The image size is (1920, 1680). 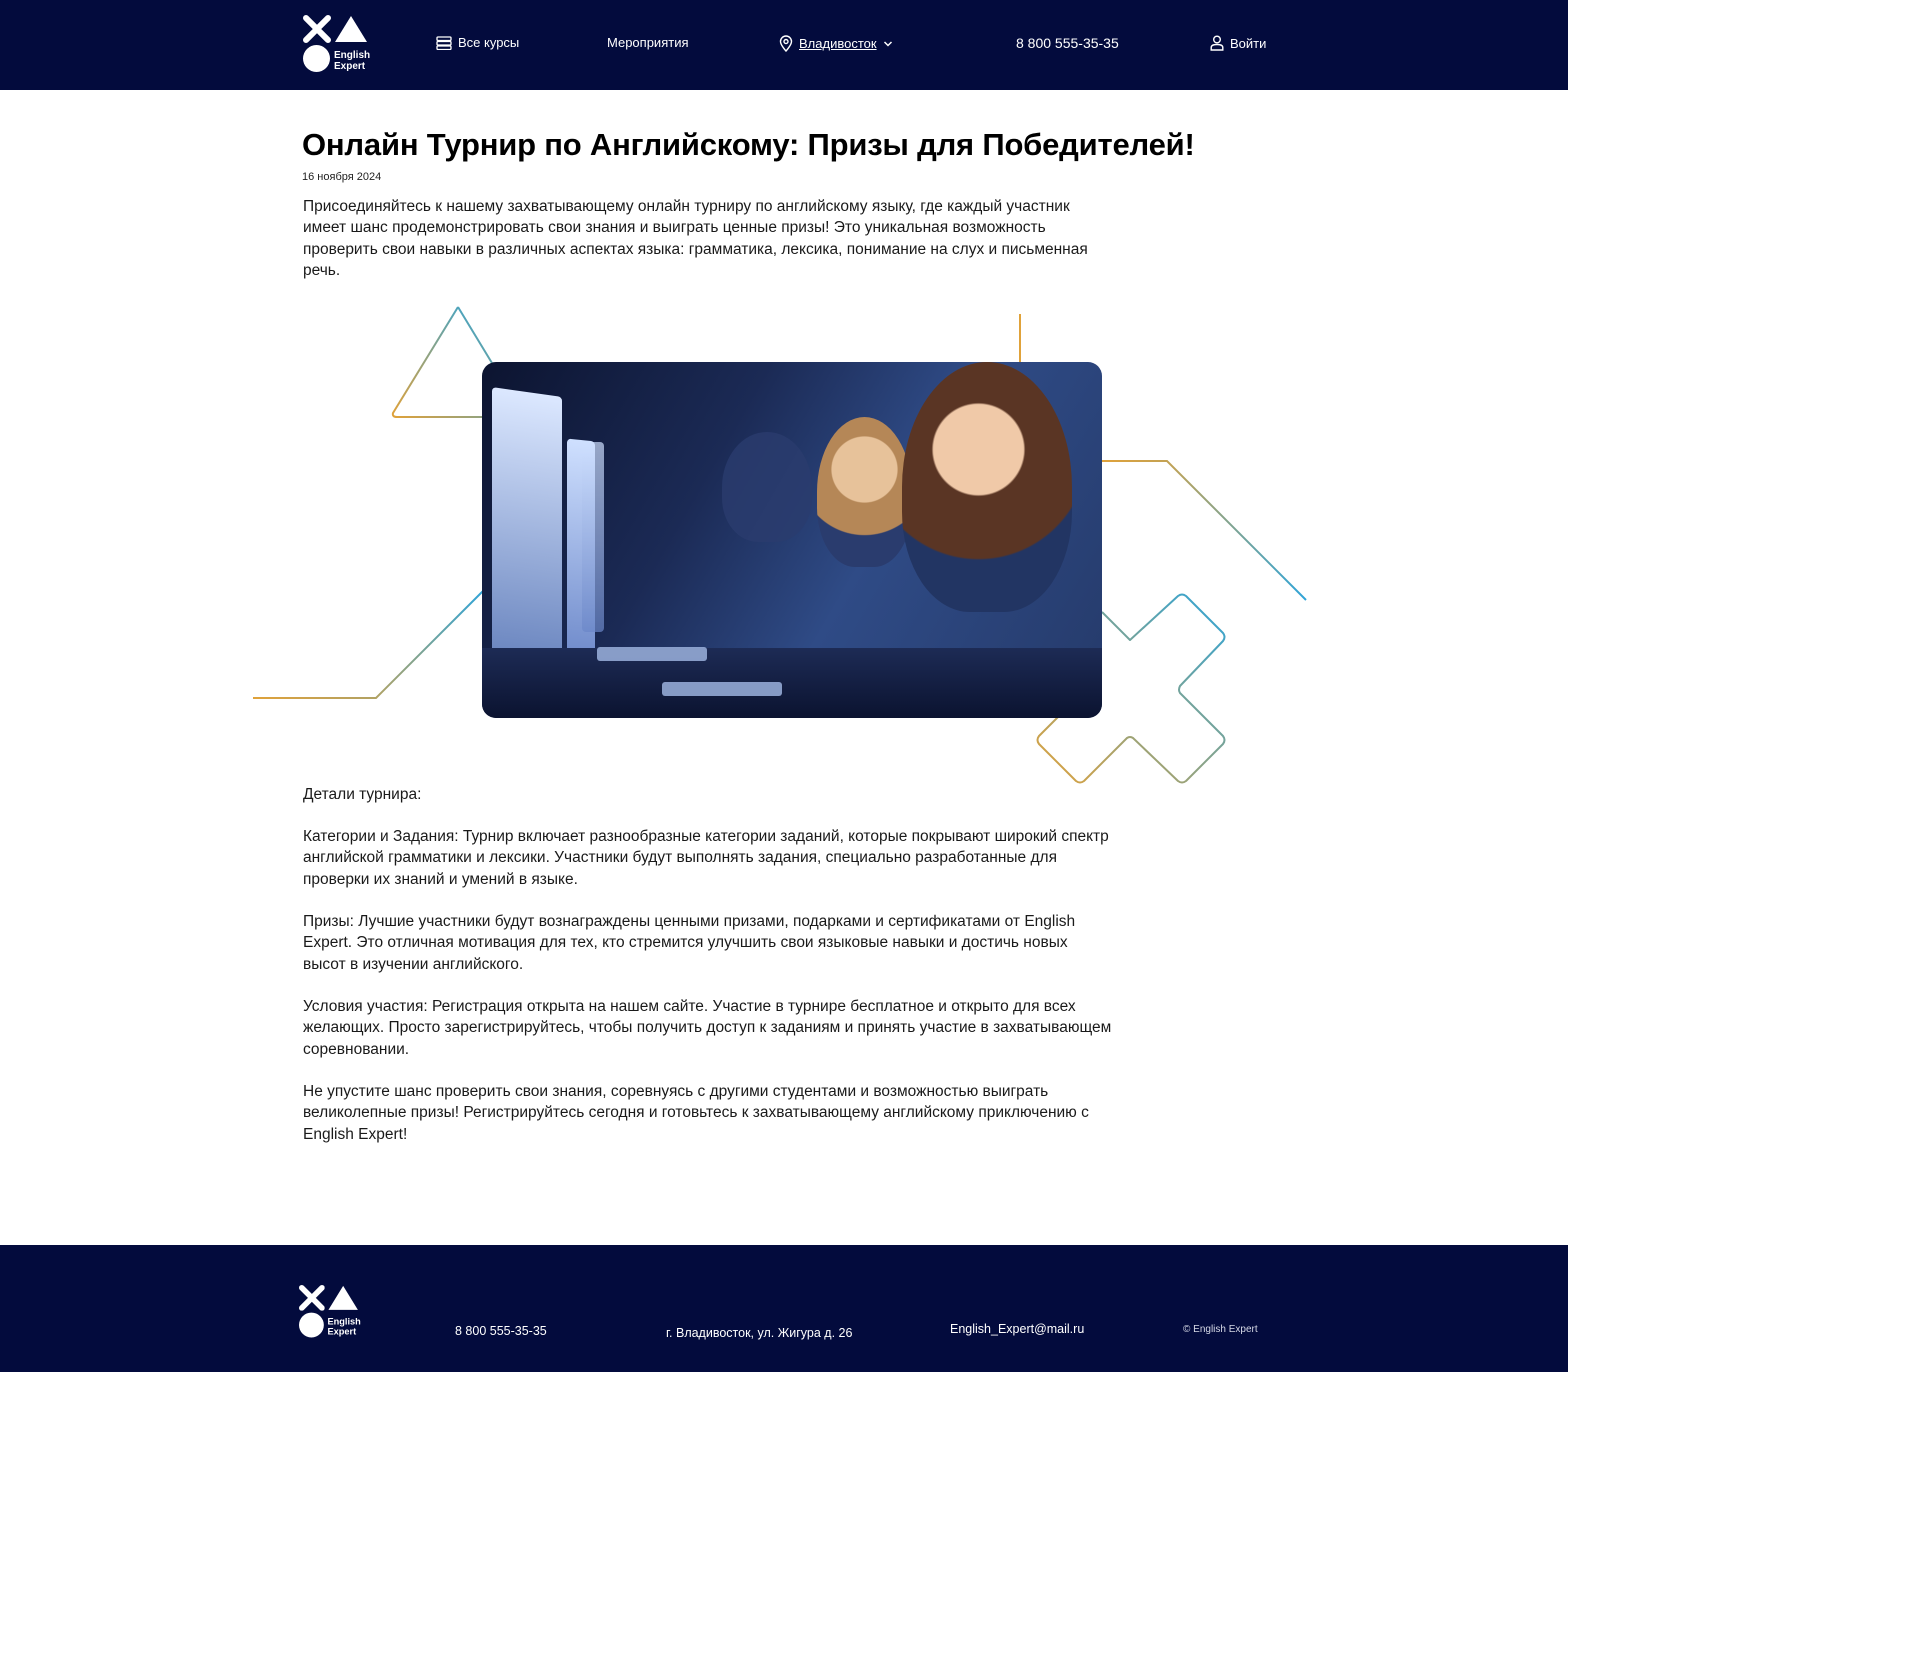 I want to click on deco-triangle-icon, so click(x=443, y=362).